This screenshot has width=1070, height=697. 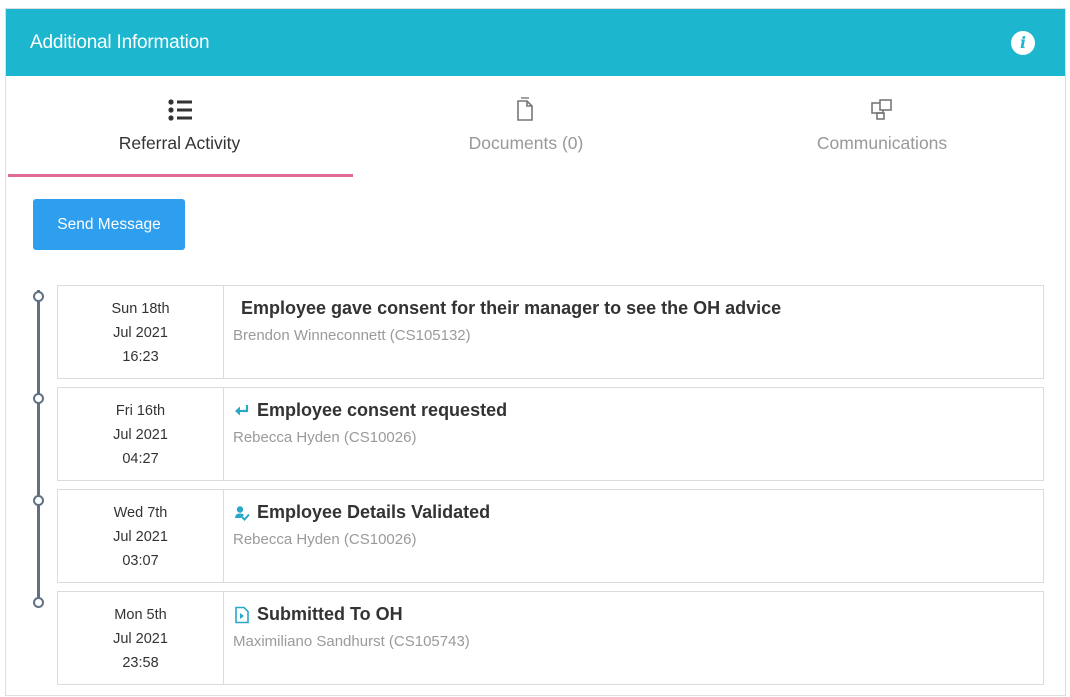 I want to click on activity-title-text: Submitted To OH, so click(x=330, y=614).